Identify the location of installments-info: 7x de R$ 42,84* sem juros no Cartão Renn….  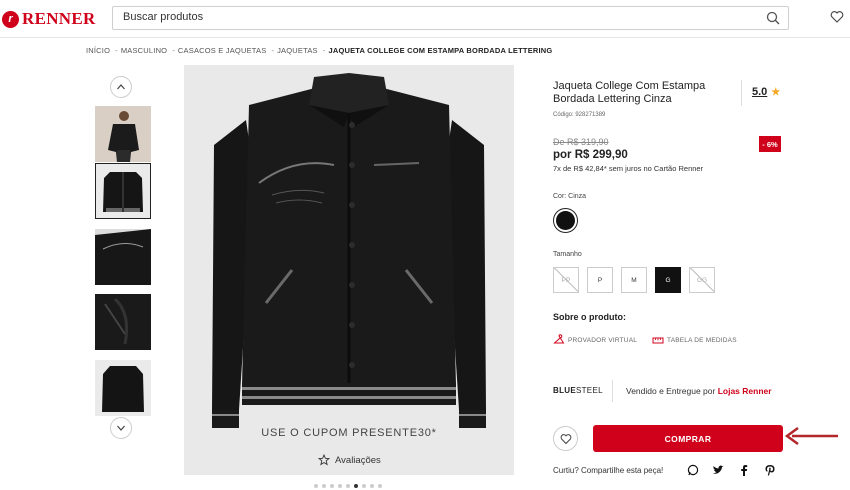
(628, 168).